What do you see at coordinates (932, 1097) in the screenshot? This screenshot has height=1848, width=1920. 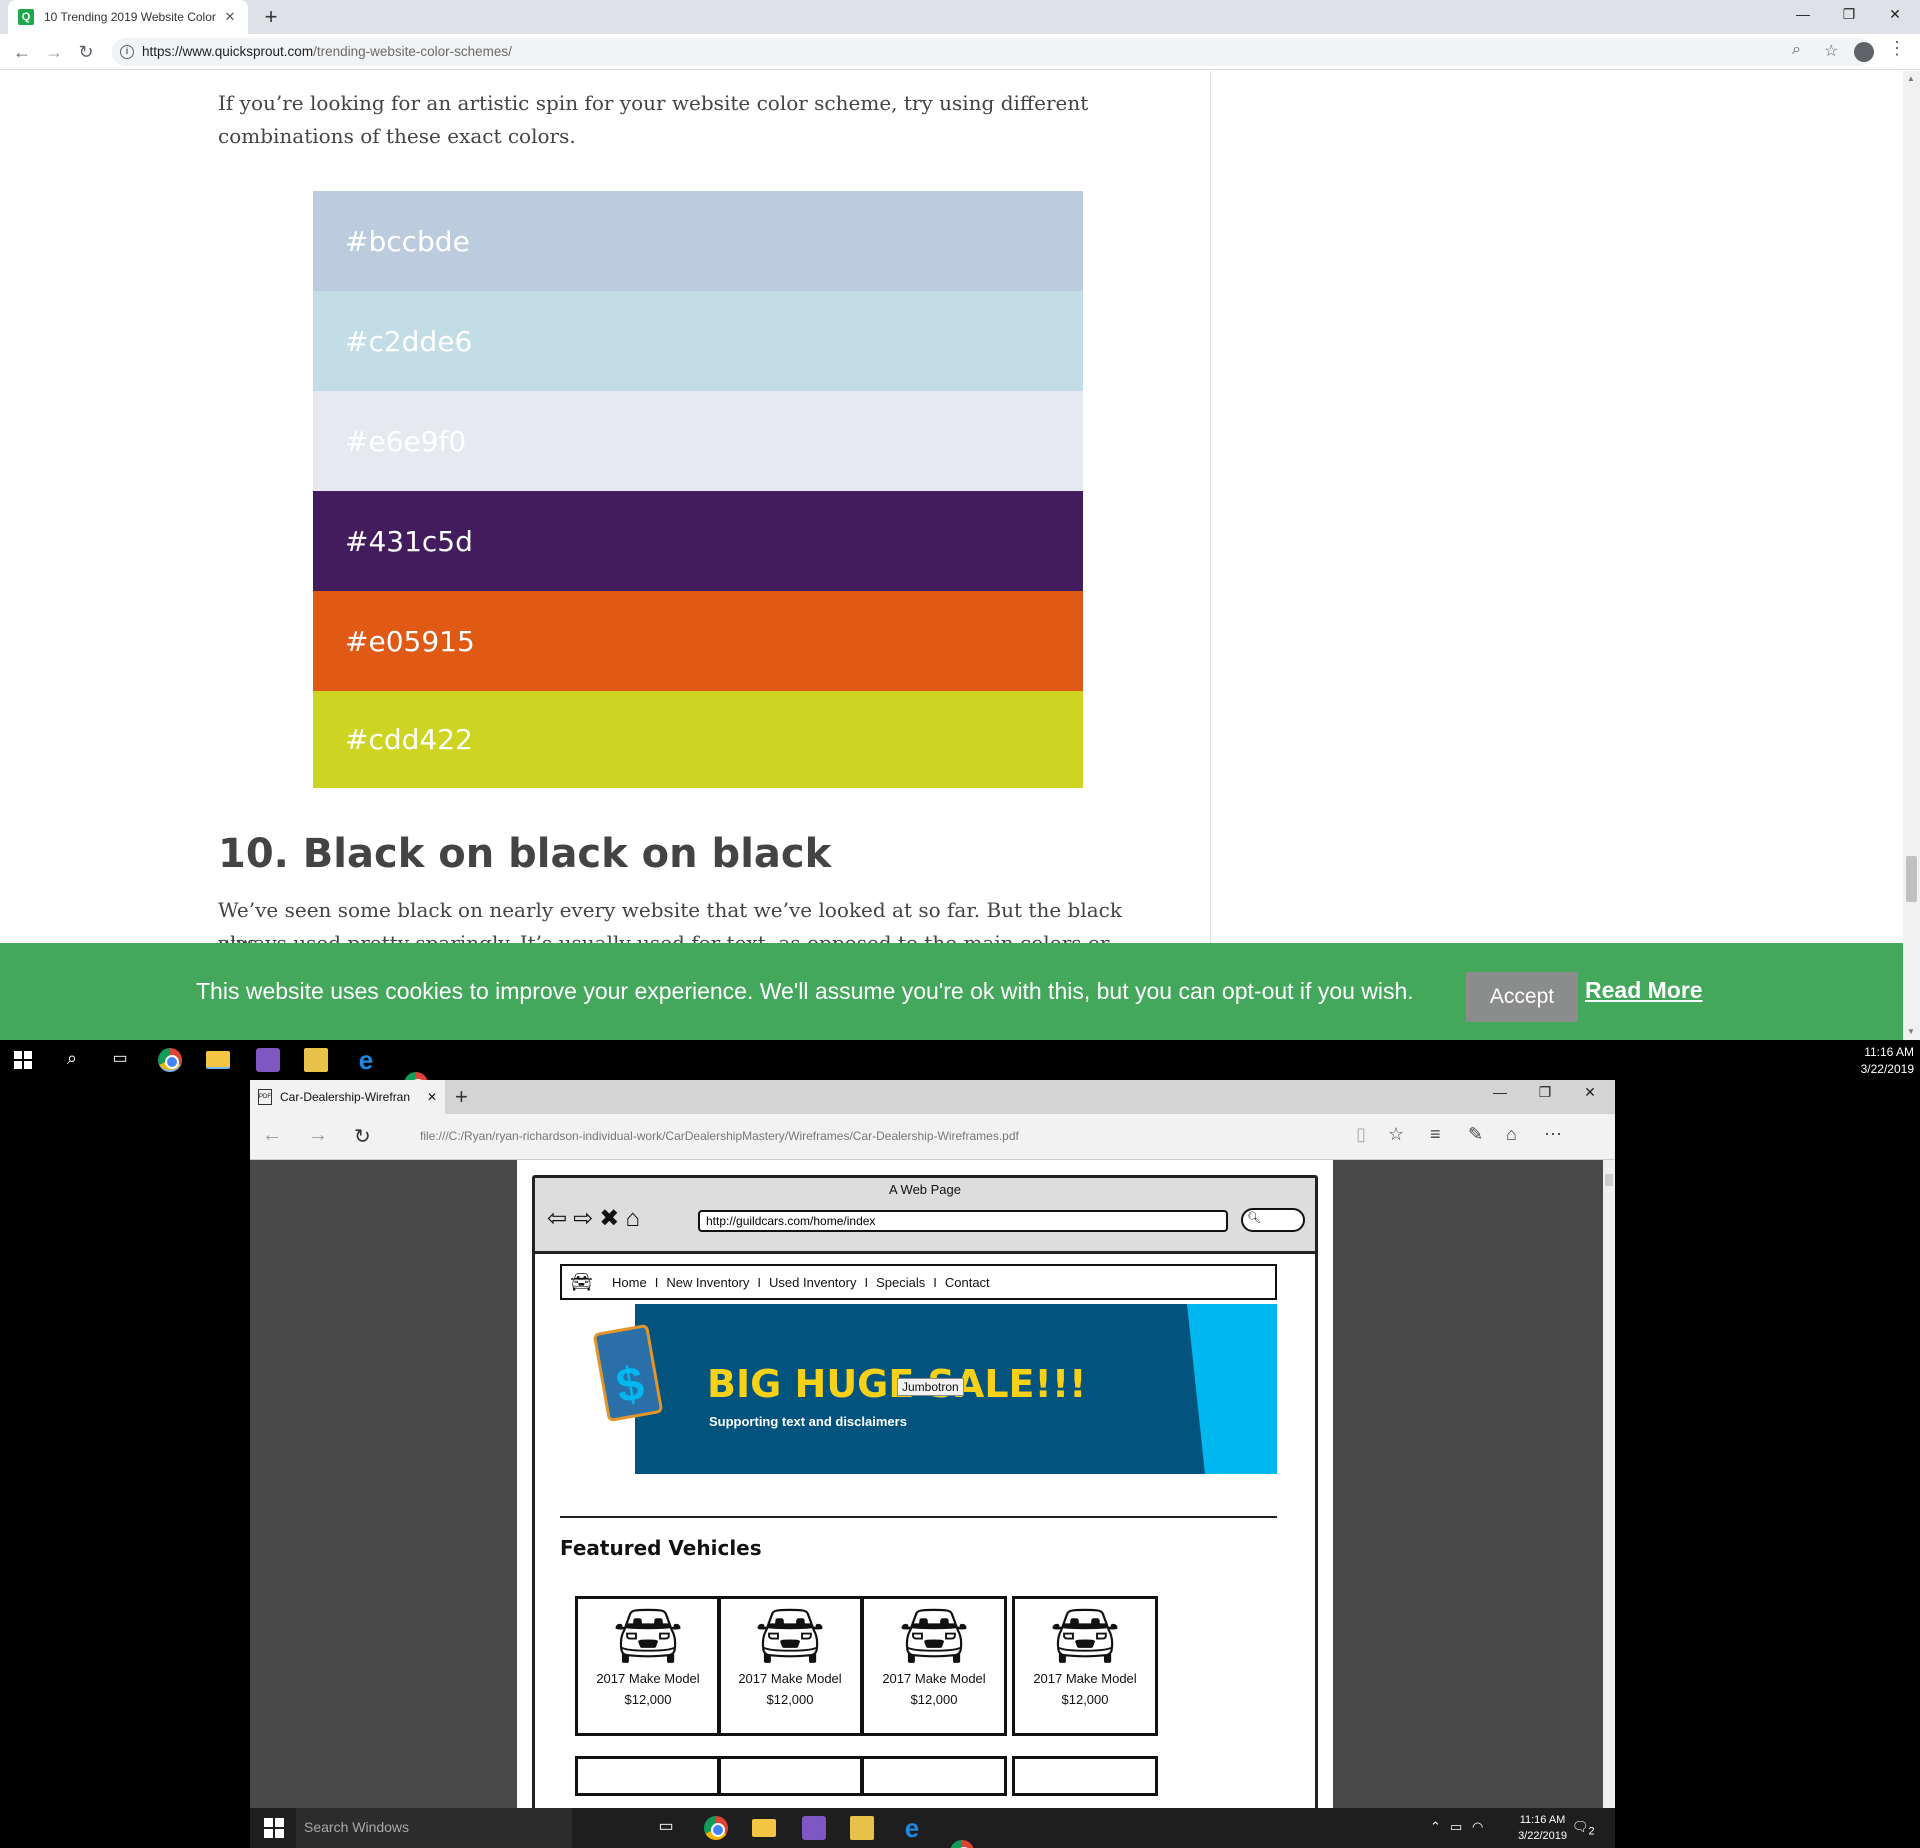 I see `edge-tabbar: PDF Car-Dealership-Wirefran ✕ + — ❐ ✕` at bounding box center [932, 1097].